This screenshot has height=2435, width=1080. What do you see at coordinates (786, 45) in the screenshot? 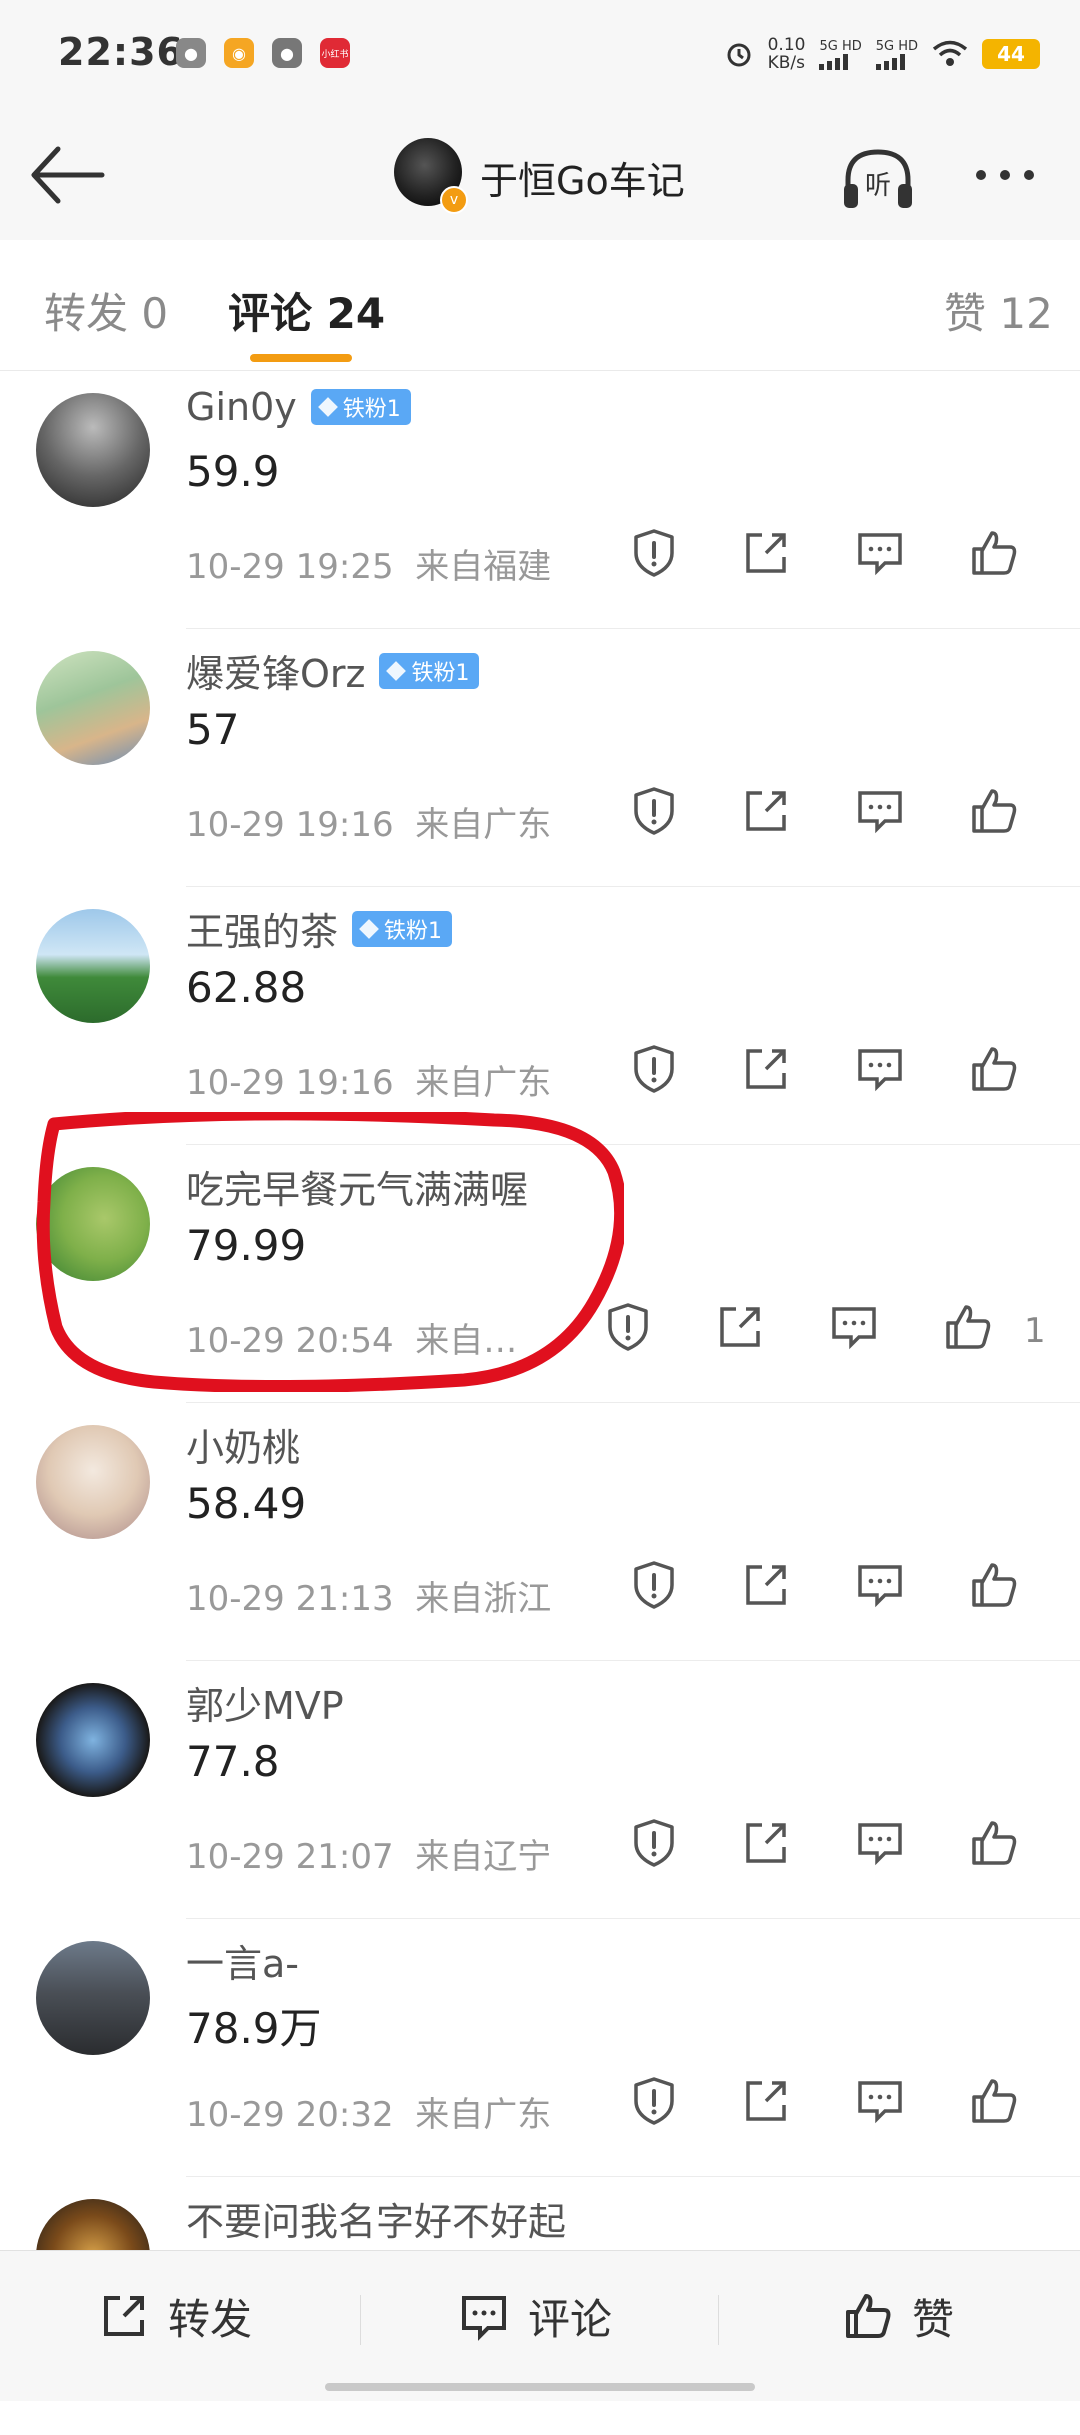
I see `net-speed: 0.10` at bounding box center [786, 45].